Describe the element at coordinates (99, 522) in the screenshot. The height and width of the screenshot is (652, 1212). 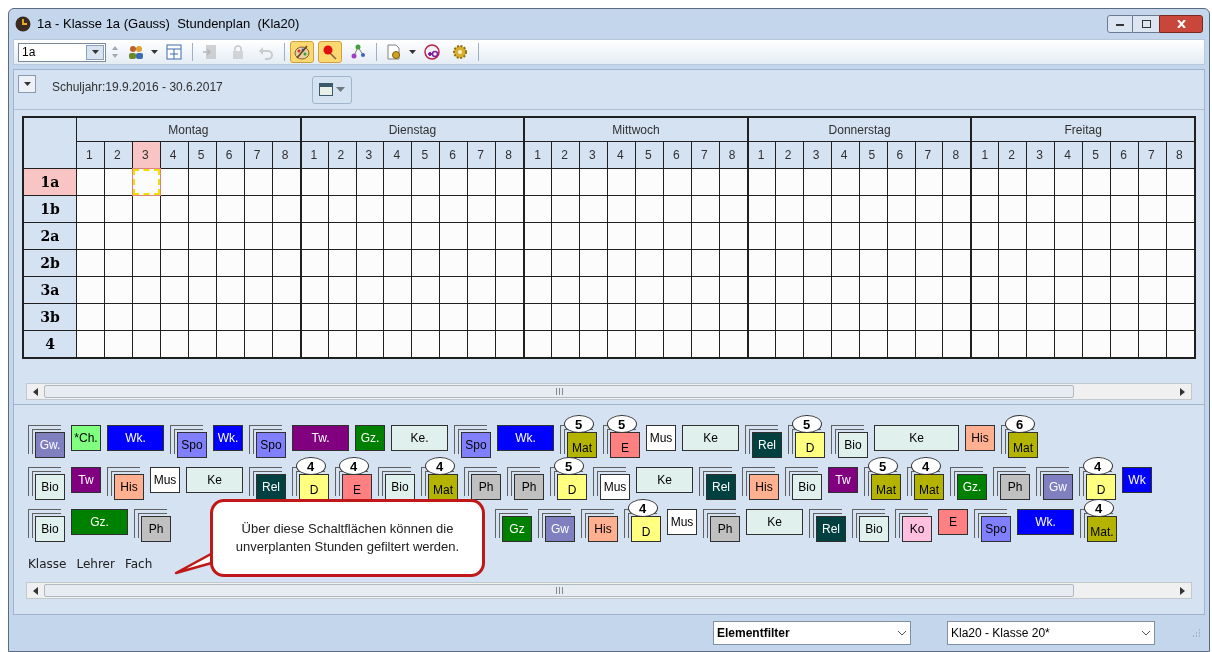
I see `lesson-card: Gz.` at that location.